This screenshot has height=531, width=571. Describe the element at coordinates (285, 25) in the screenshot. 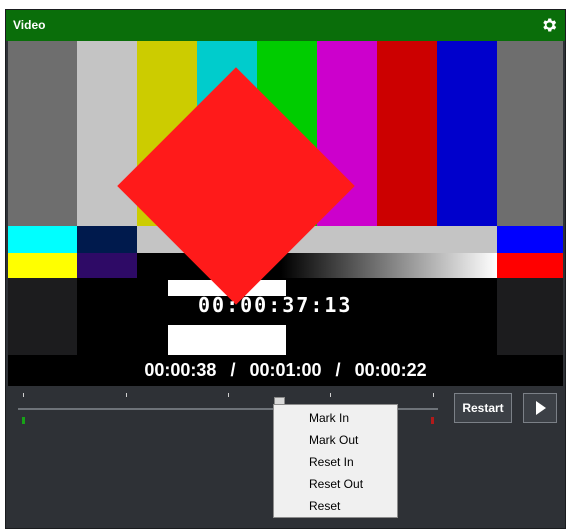

I see `title-bar: Video` at that location.